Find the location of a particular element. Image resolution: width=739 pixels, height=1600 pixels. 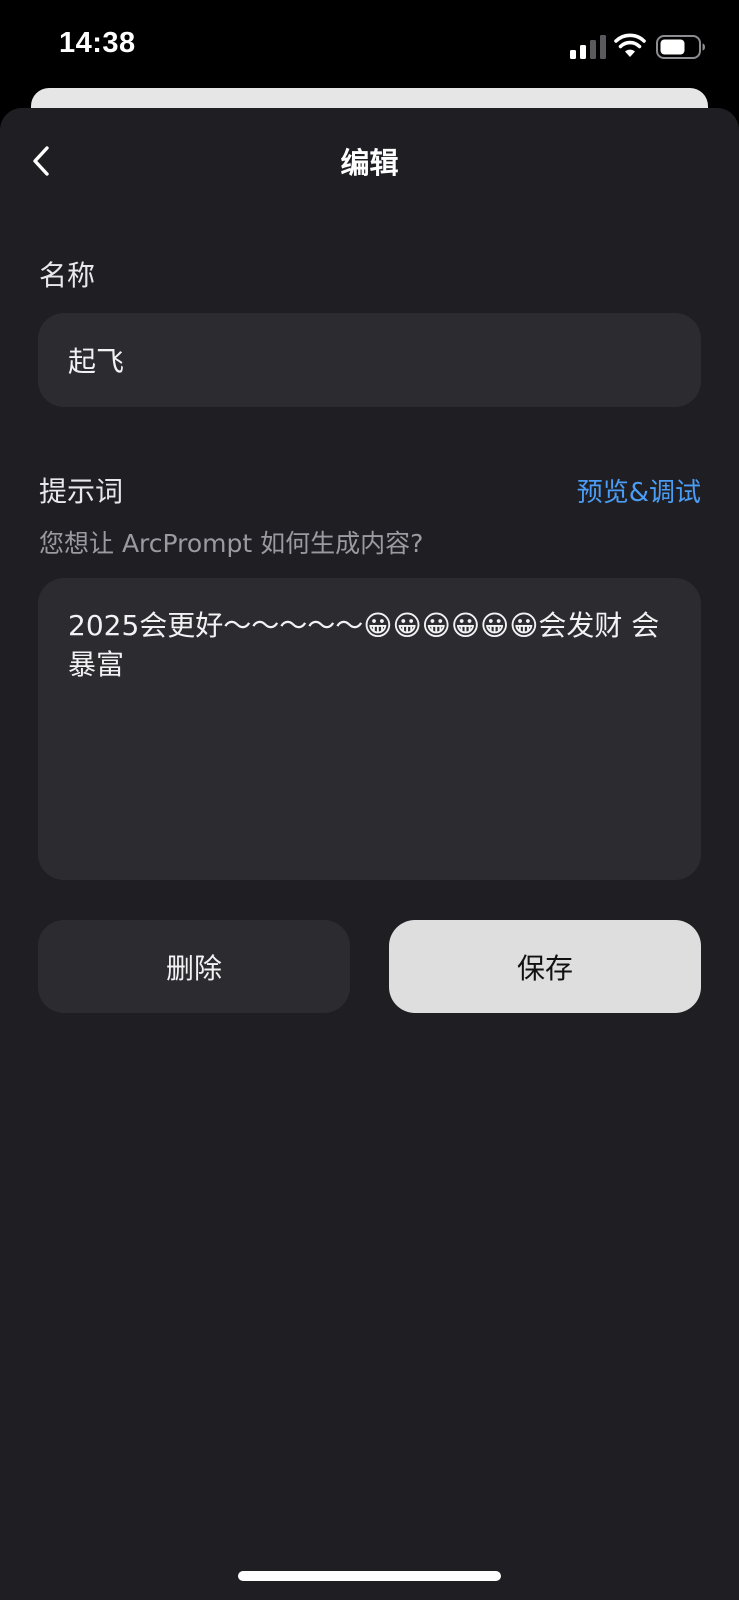

signal-icon is located at coordinates (588, 47).